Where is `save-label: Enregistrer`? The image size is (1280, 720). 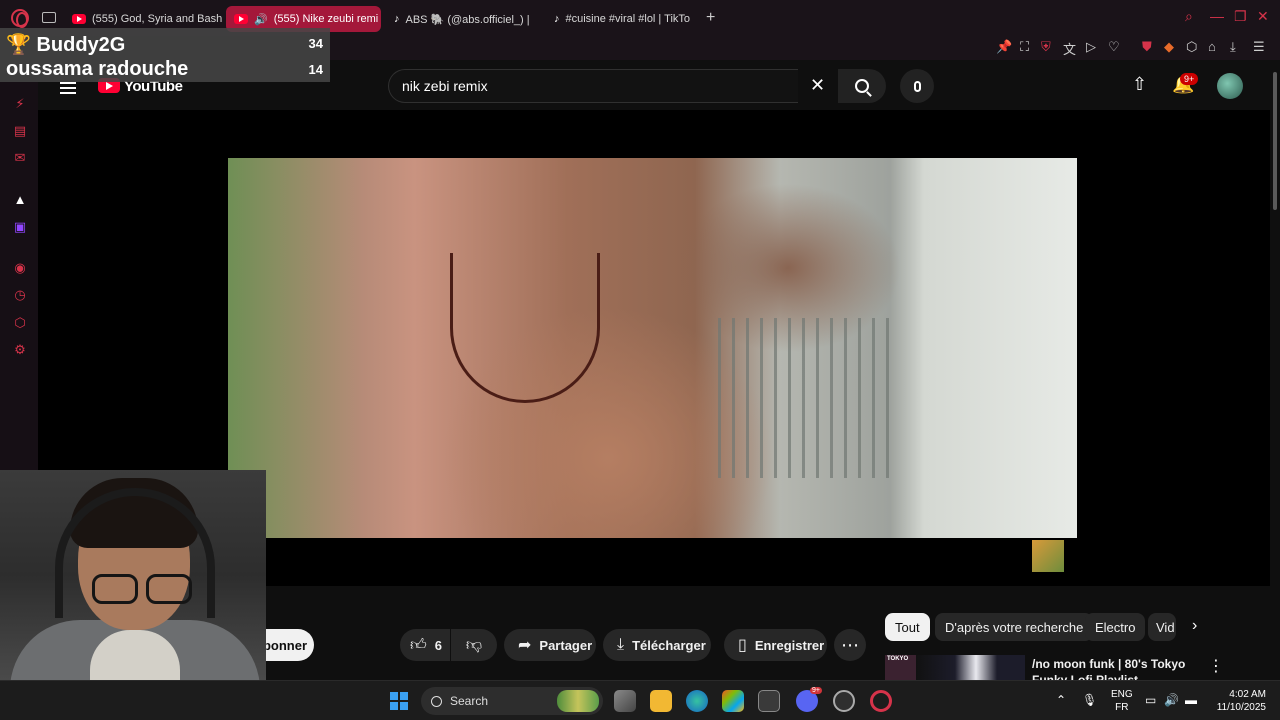 save-label: Enregistrer is located at coordinates (789, 645).